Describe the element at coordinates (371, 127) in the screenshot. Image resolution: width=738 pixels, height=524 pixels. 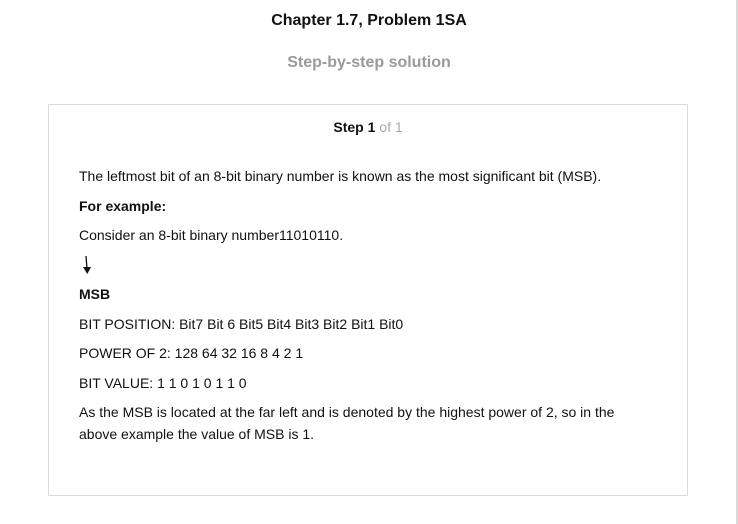
I see `step-number: 1` at that location.